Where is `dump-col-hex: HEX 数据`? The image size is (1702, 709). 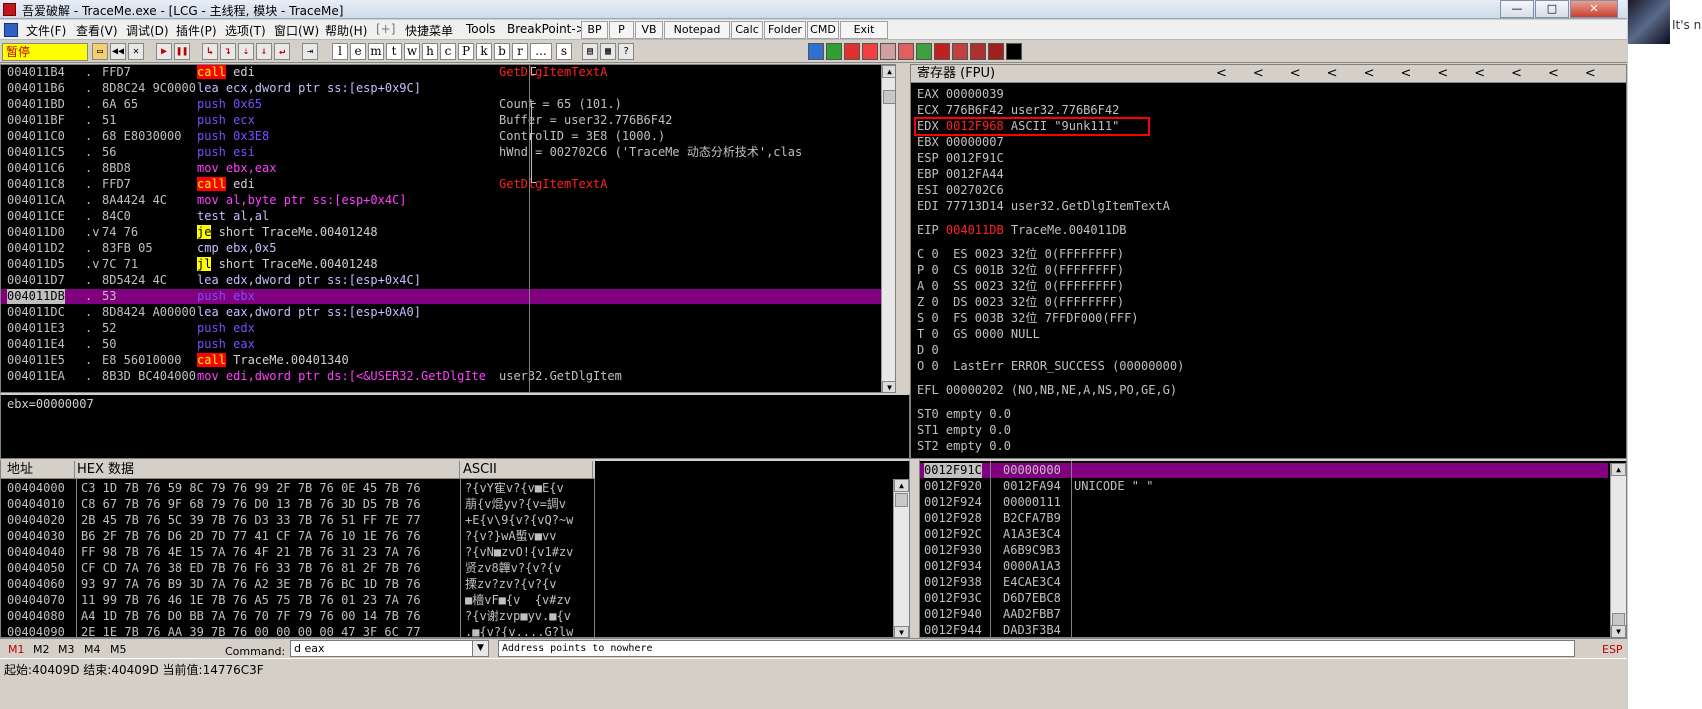 dump-col-hex: HEX 数据 is located at coordinates (268, 470).